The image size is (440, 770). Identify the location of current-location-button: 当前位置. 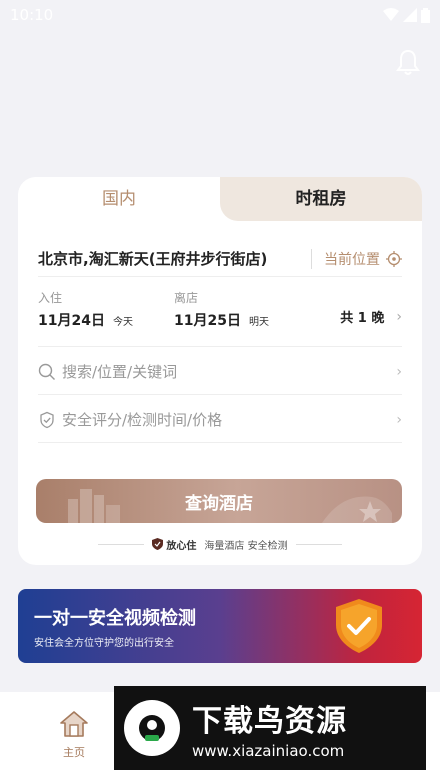
(356, 258).